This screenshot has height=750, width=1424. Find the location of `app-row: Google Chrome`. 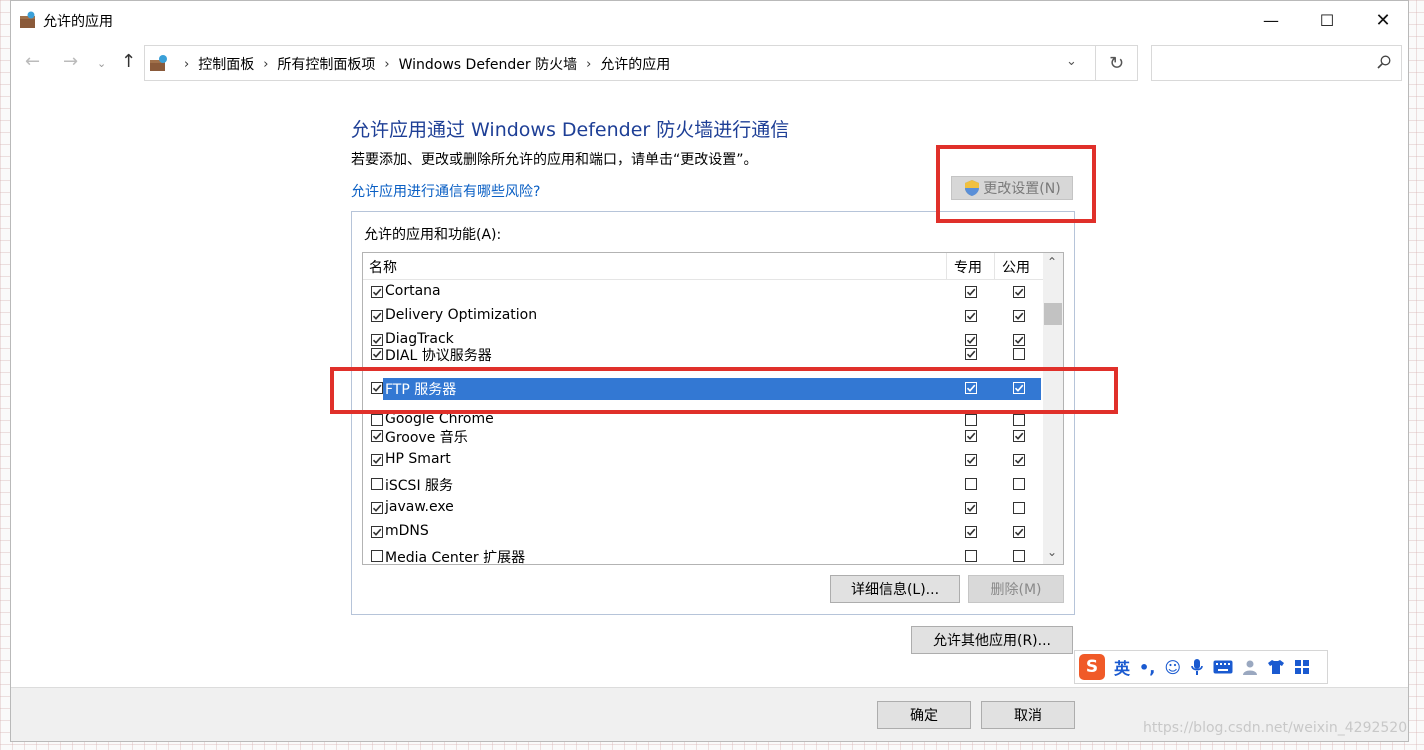

app-row: Google Chrome is located at coordinates (703, 414).